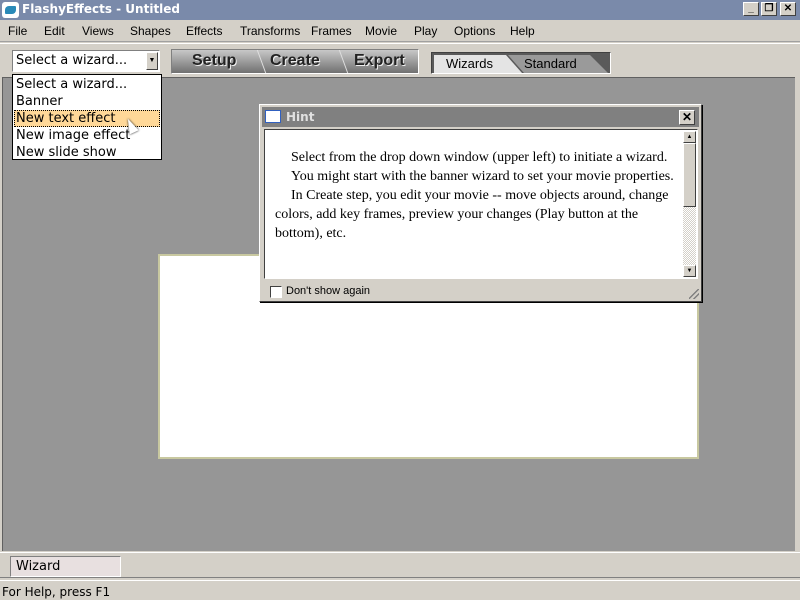 The image size is (800, 600). What do you see at coordinates (300, 117) in the screenshot?
I see `hint-title: Hint` at bounding box center [300, 117].